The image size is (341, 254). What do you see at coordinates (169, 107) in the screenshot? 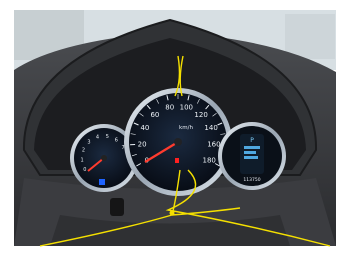
I see `speedometer-tick-label: 80` at bounding box center [169, 107].